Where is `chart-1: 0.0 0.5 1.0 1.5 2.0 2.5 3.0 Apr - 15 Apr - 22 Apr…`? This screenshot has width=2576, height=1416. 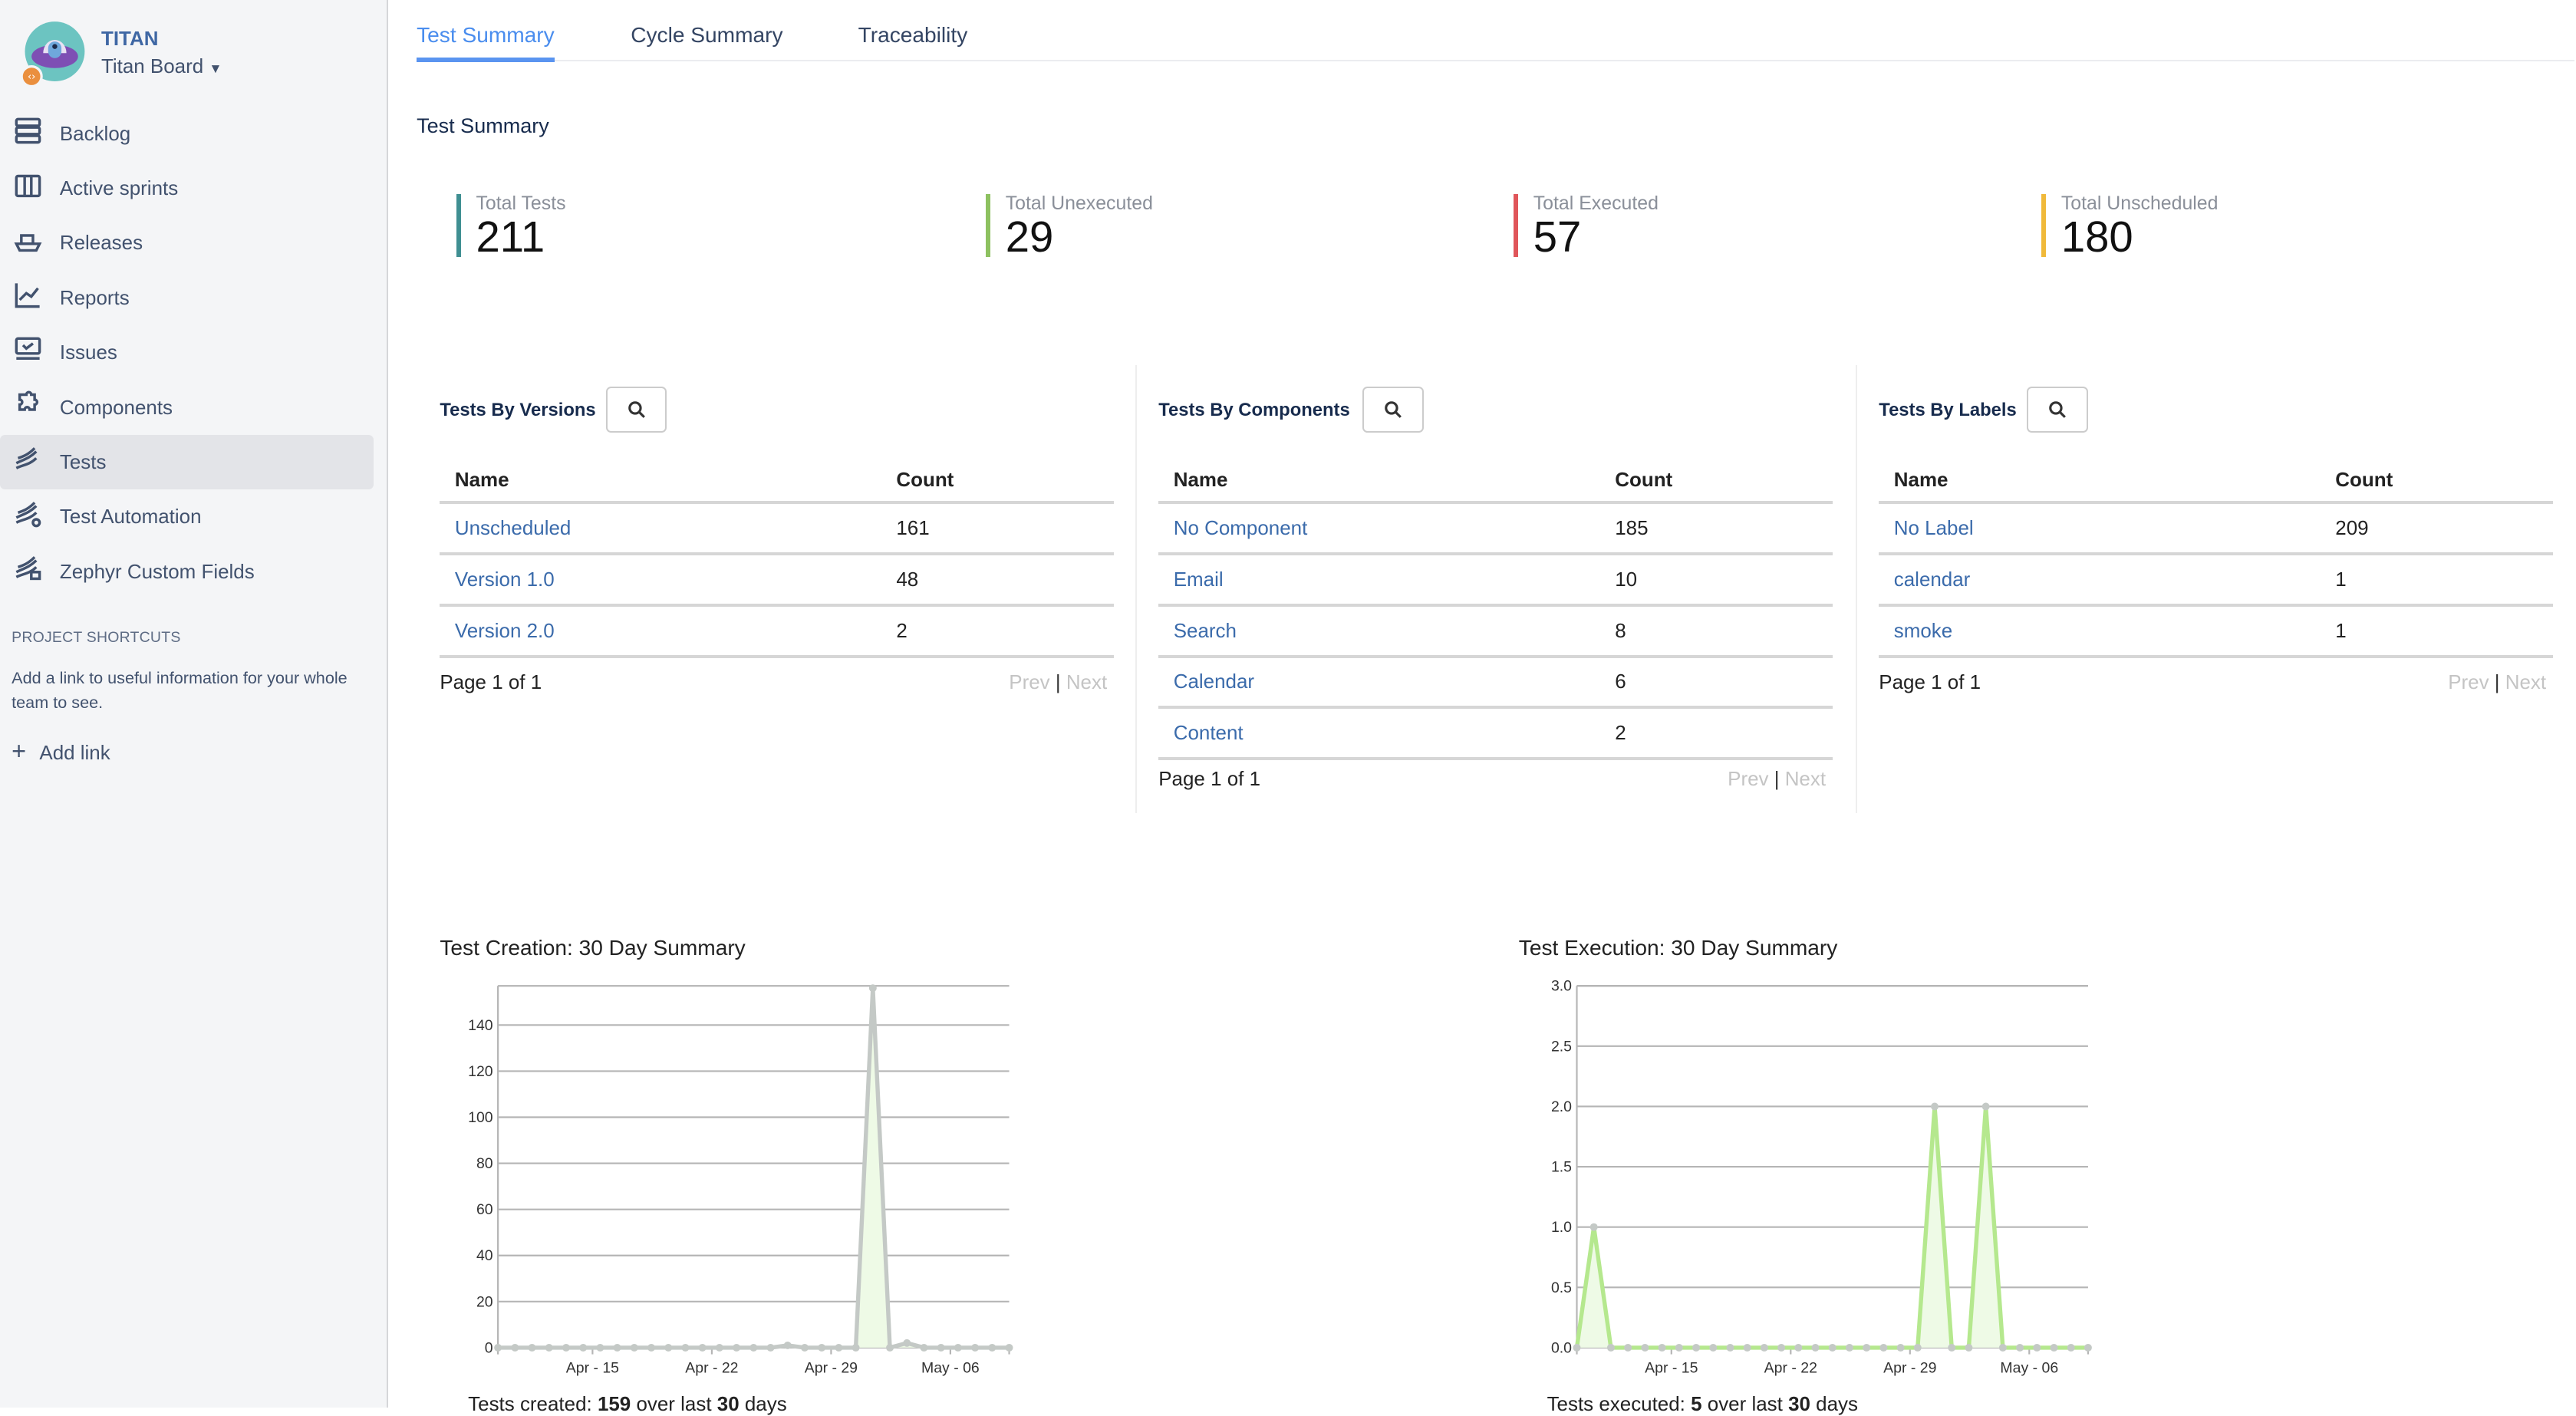
chart-1: 0.0 0.5 1.0 1.5 2.0 2.5 3.0 Apr - 15 Apr - 22 Apr… is located at coordinates (1821, 1177).